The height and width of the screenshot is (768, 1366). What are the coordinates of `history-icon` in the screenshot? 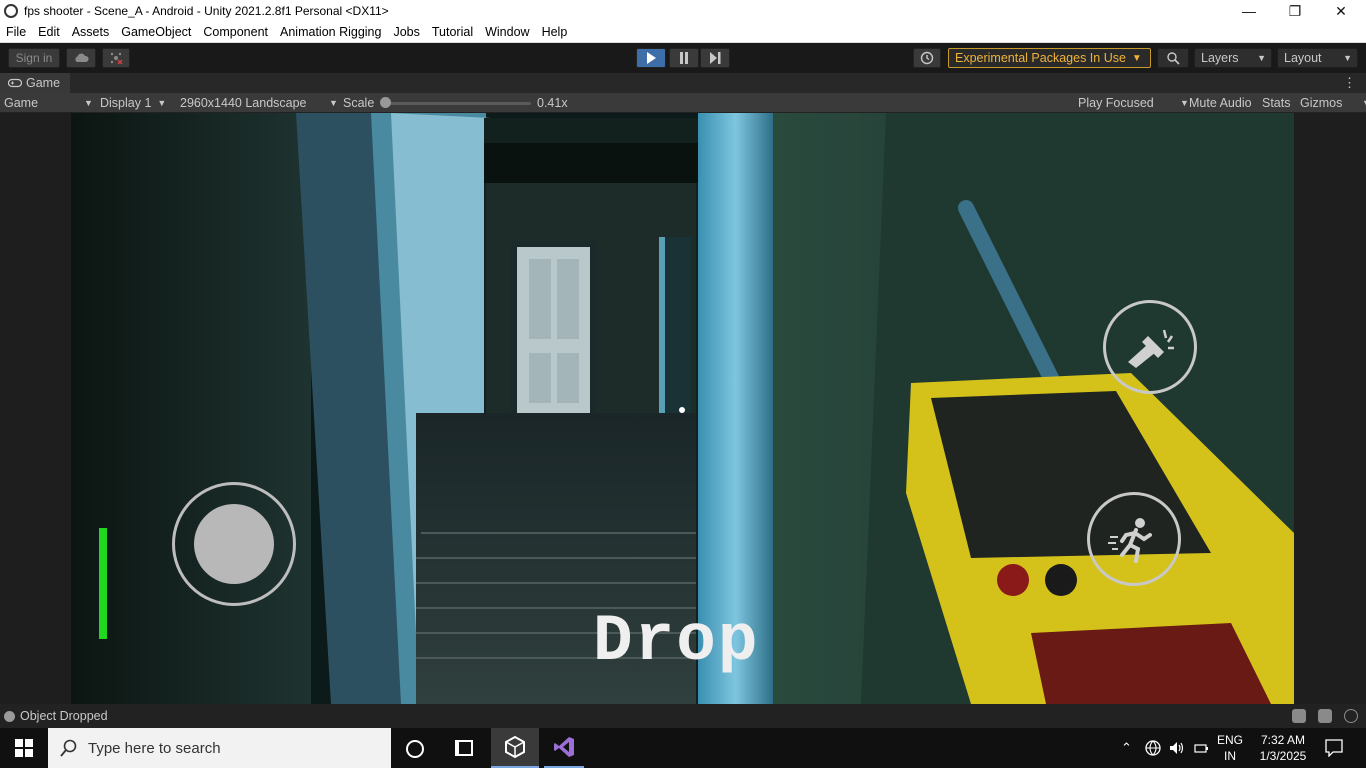 It's located at (927, 58).